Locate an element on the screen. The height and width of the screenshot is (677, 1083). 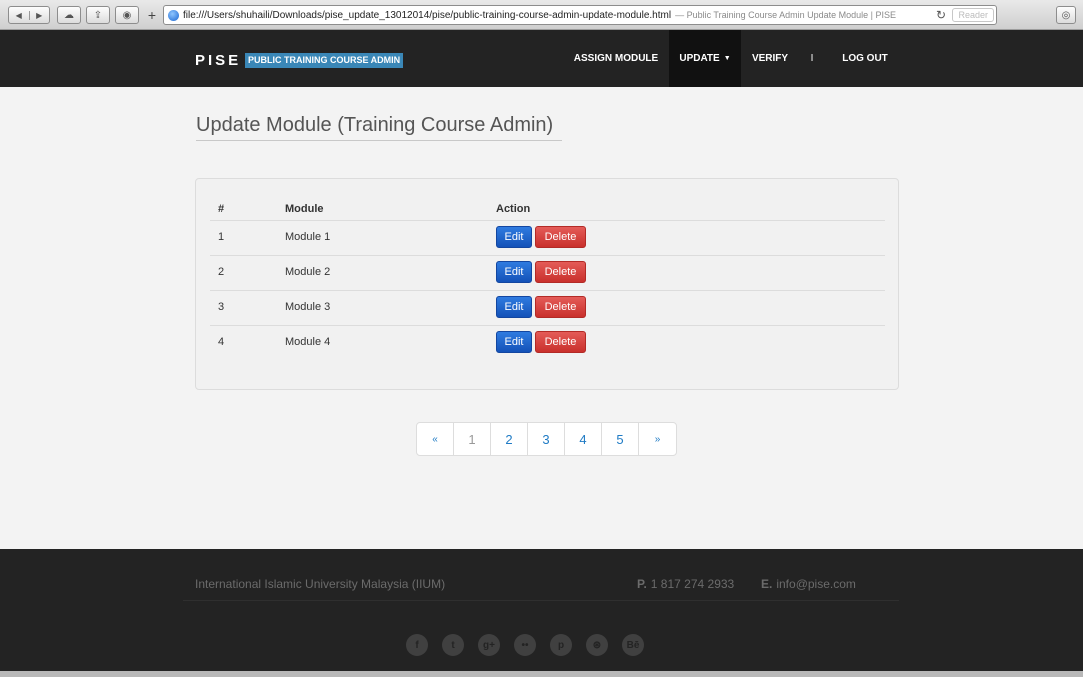
reload-icon: ↻ is located at coordinates (941, 15).